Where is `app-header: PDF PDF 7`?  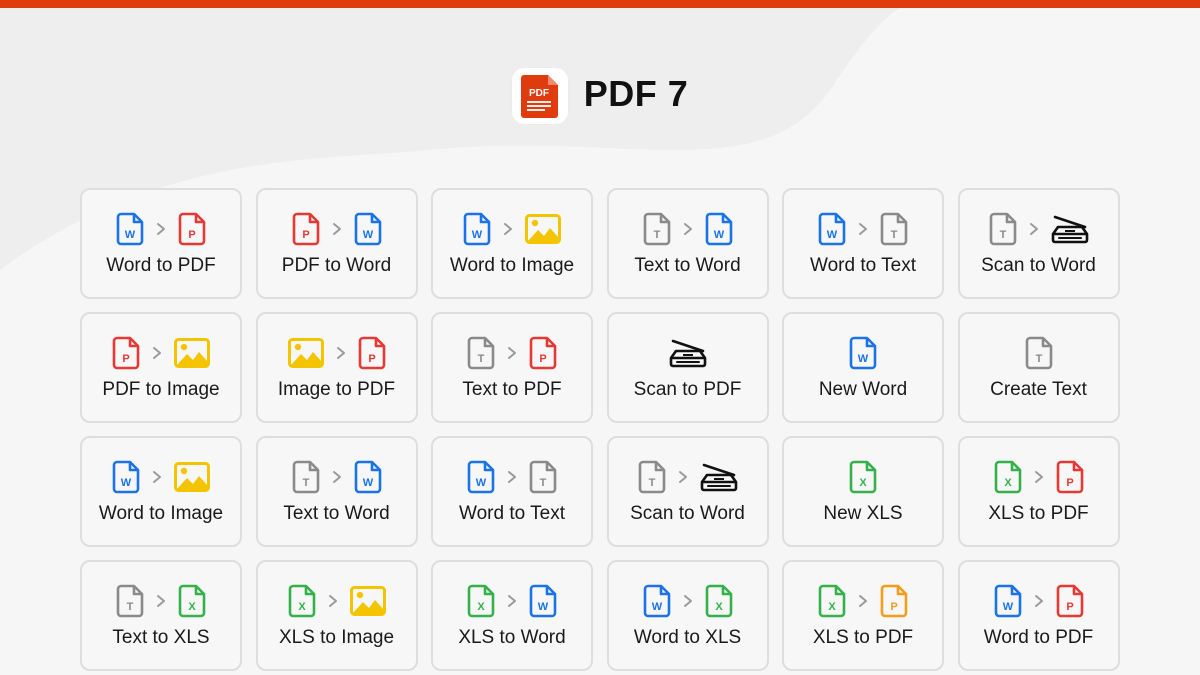 app-header: PDF PDF 7 is located at coordinates (600, 96).